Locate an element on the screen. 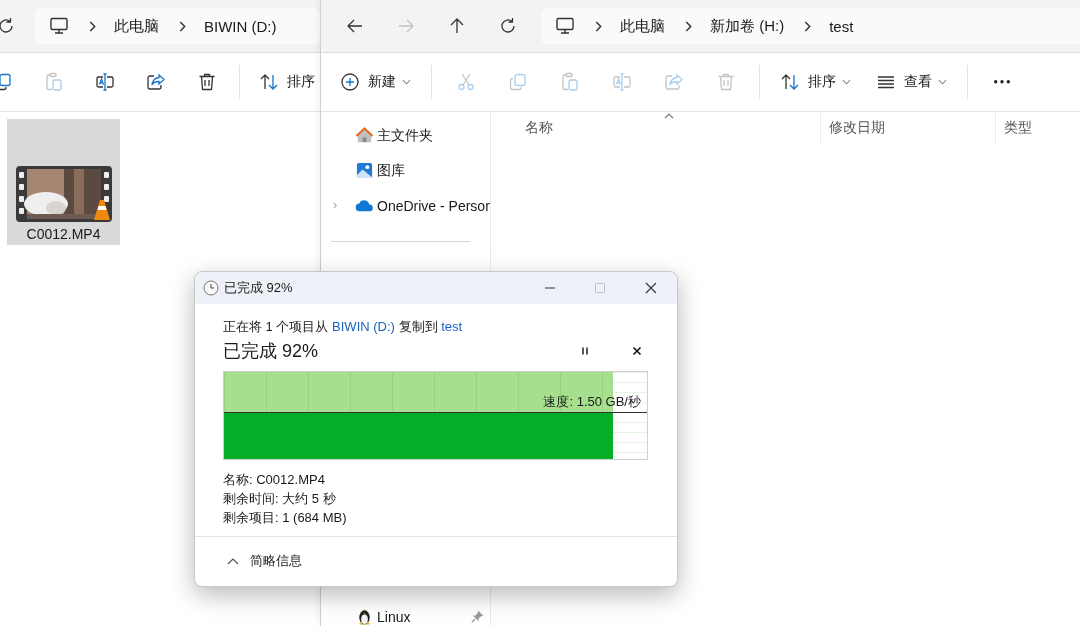 This screenshot has height=626, width=1080. speed-label: 速度: 1.50 GB/秒 is located at coordinates (592, 402).